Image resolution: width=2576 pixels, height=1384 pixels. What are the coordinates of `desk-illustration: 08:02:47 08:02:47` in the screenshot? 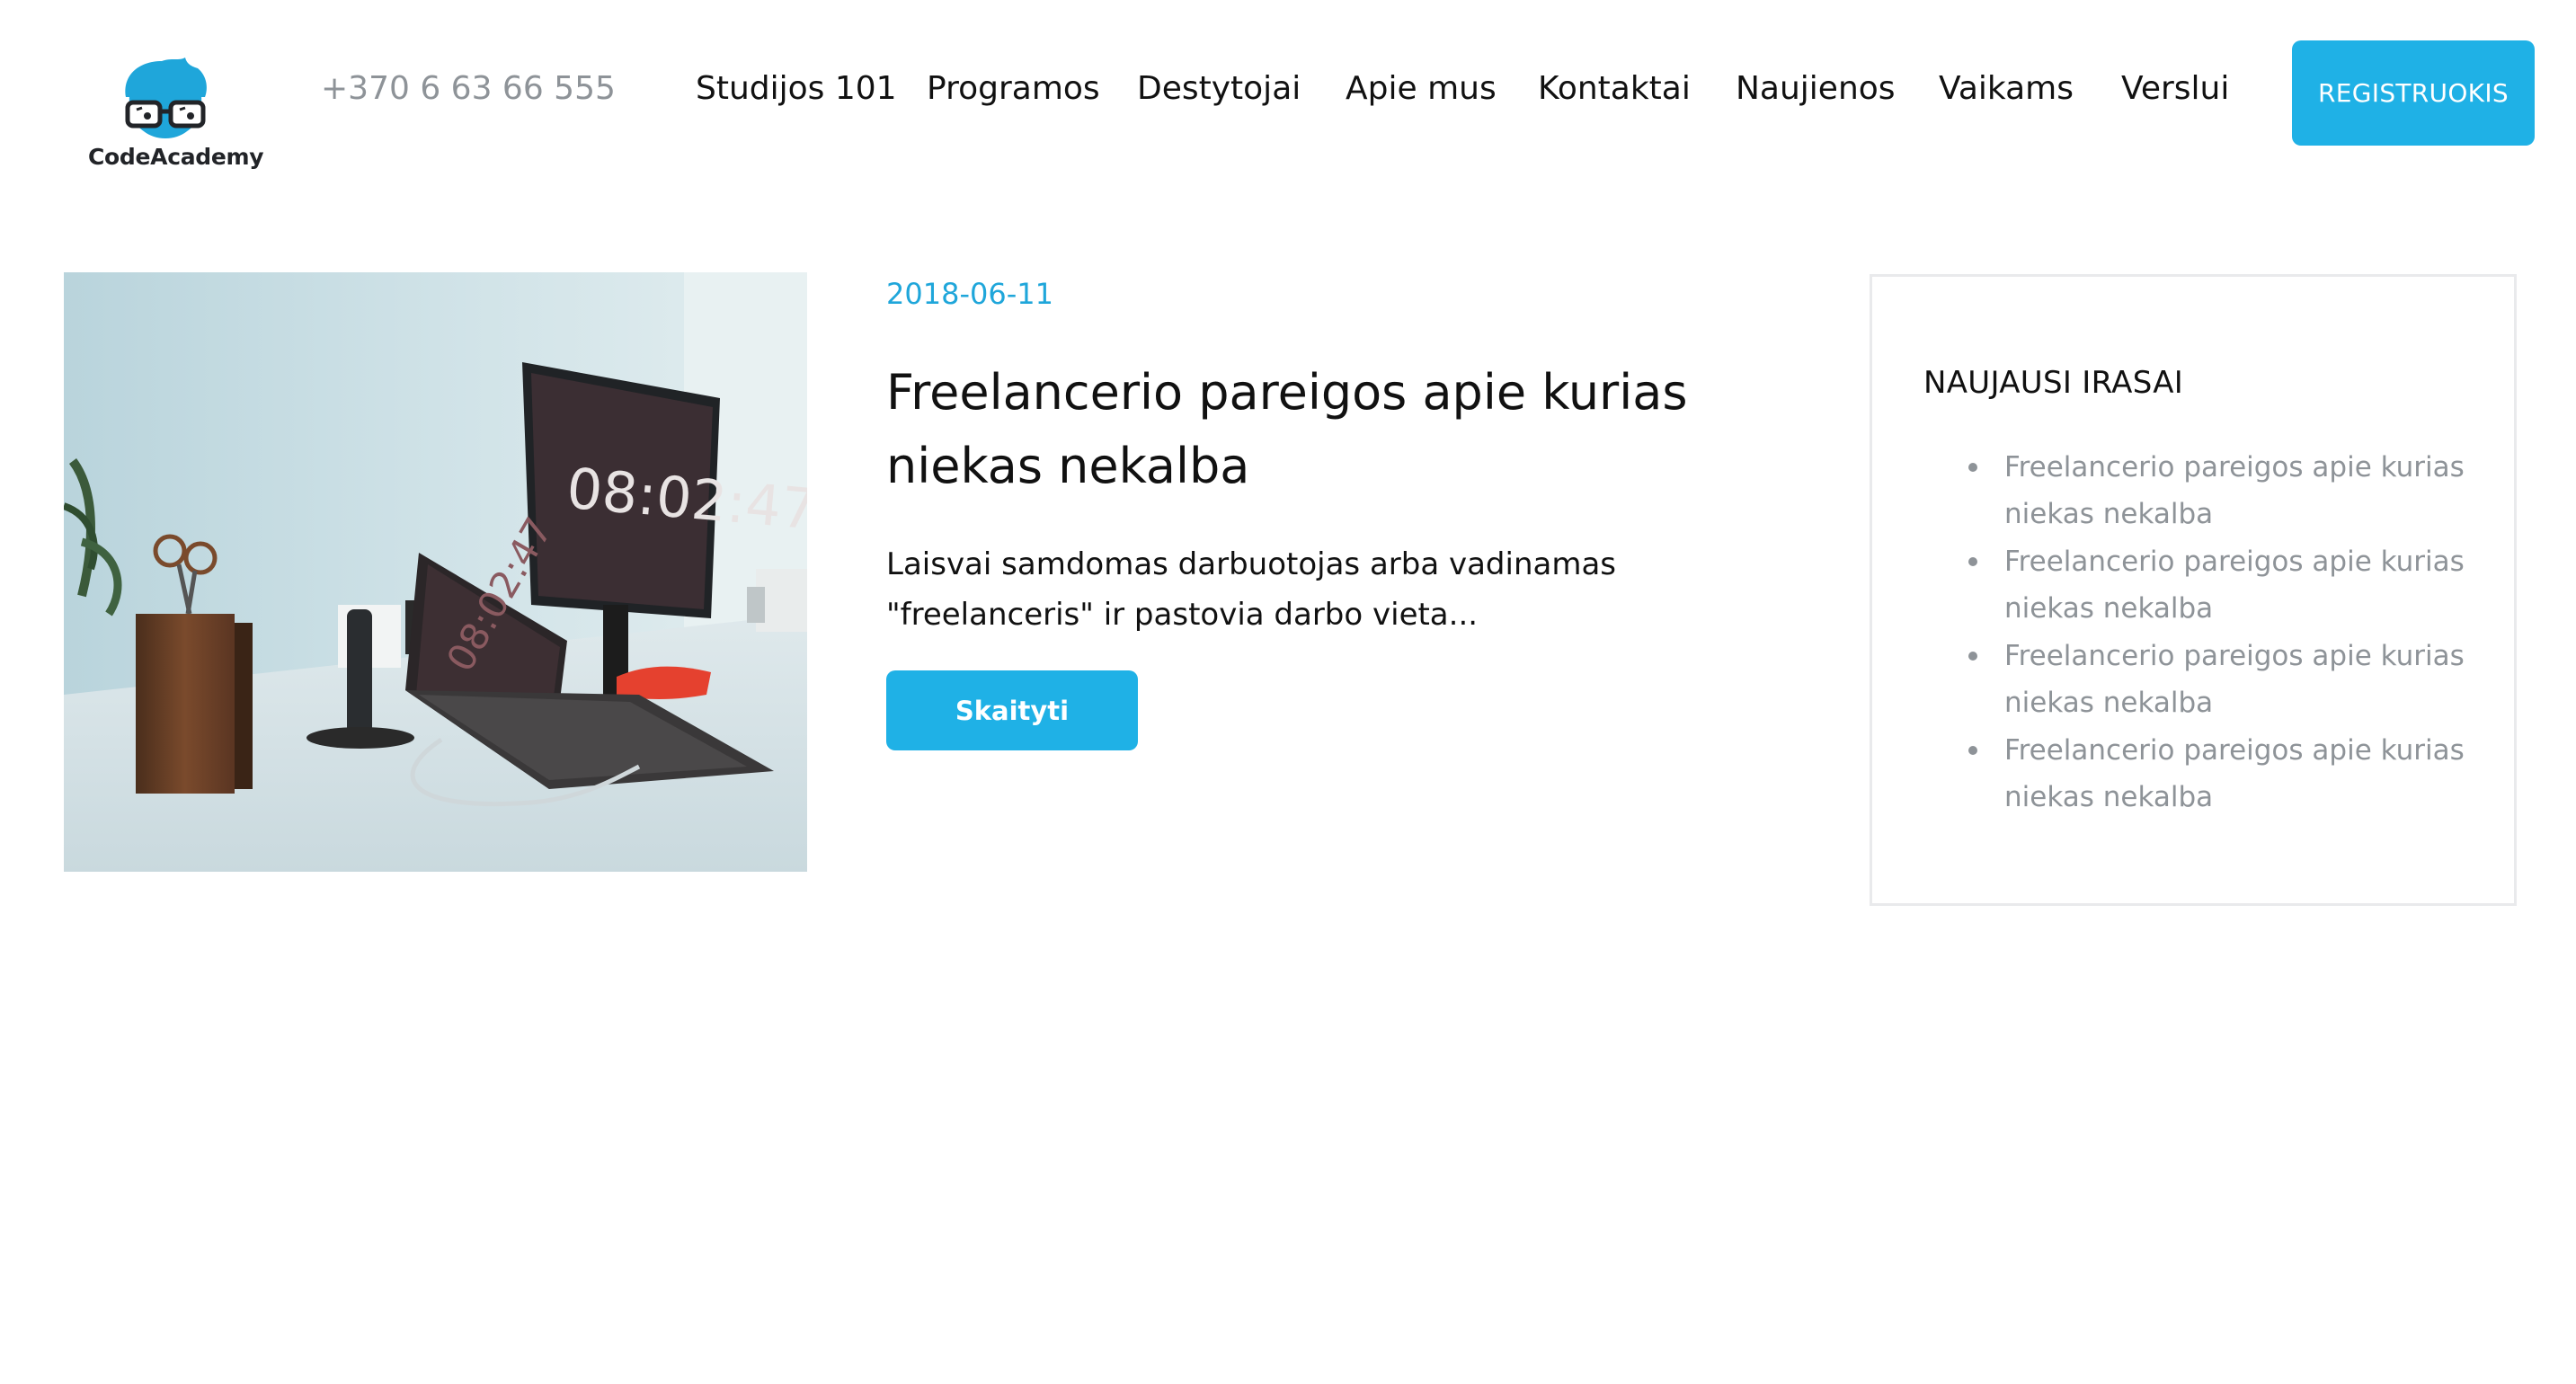 It's located at (435, 572).